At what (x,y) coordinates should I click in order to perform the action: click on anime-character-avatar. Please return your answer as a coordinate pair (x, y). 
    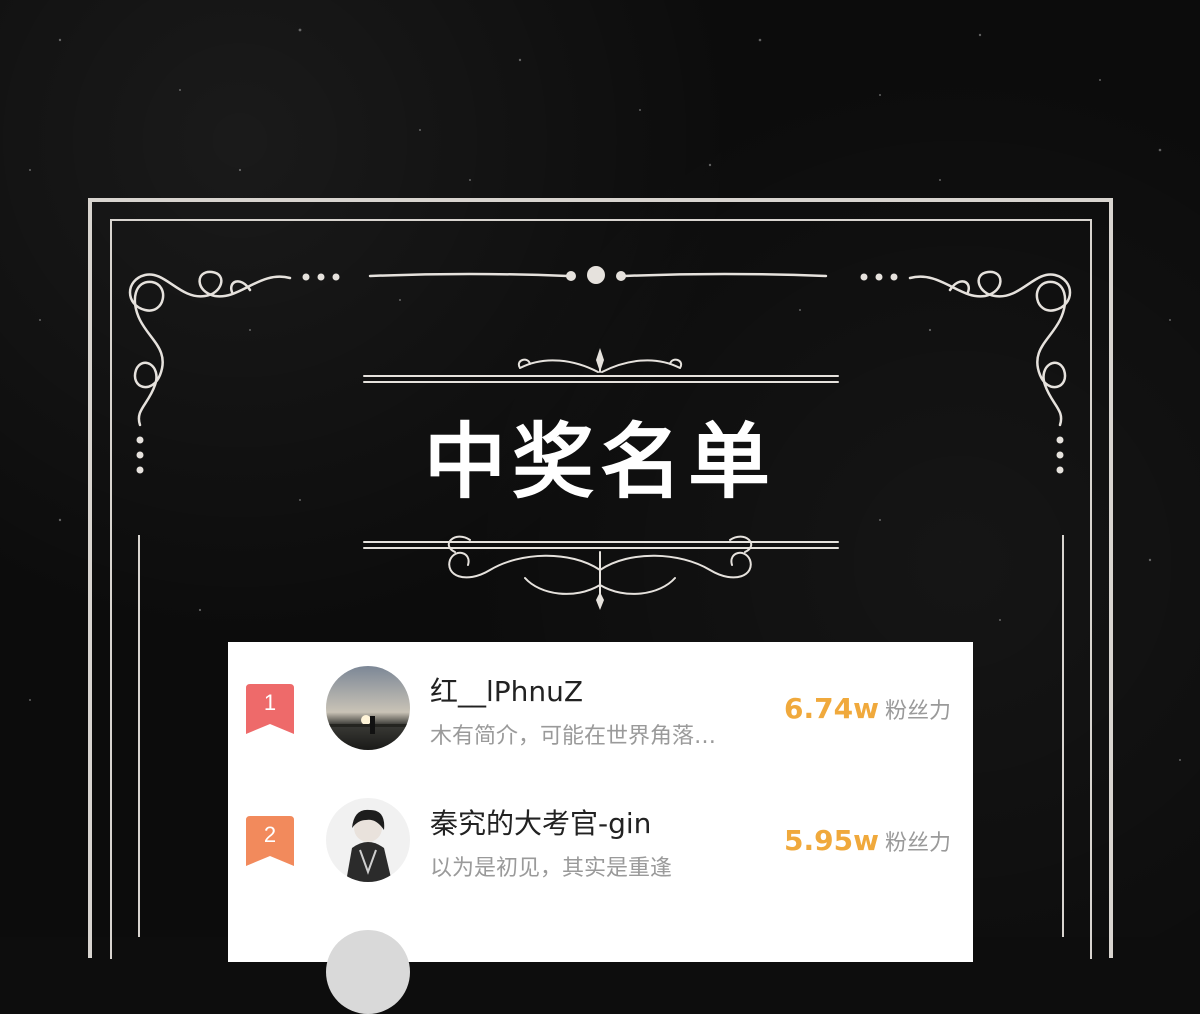
    Looking at the image, I should click on (368, 840).